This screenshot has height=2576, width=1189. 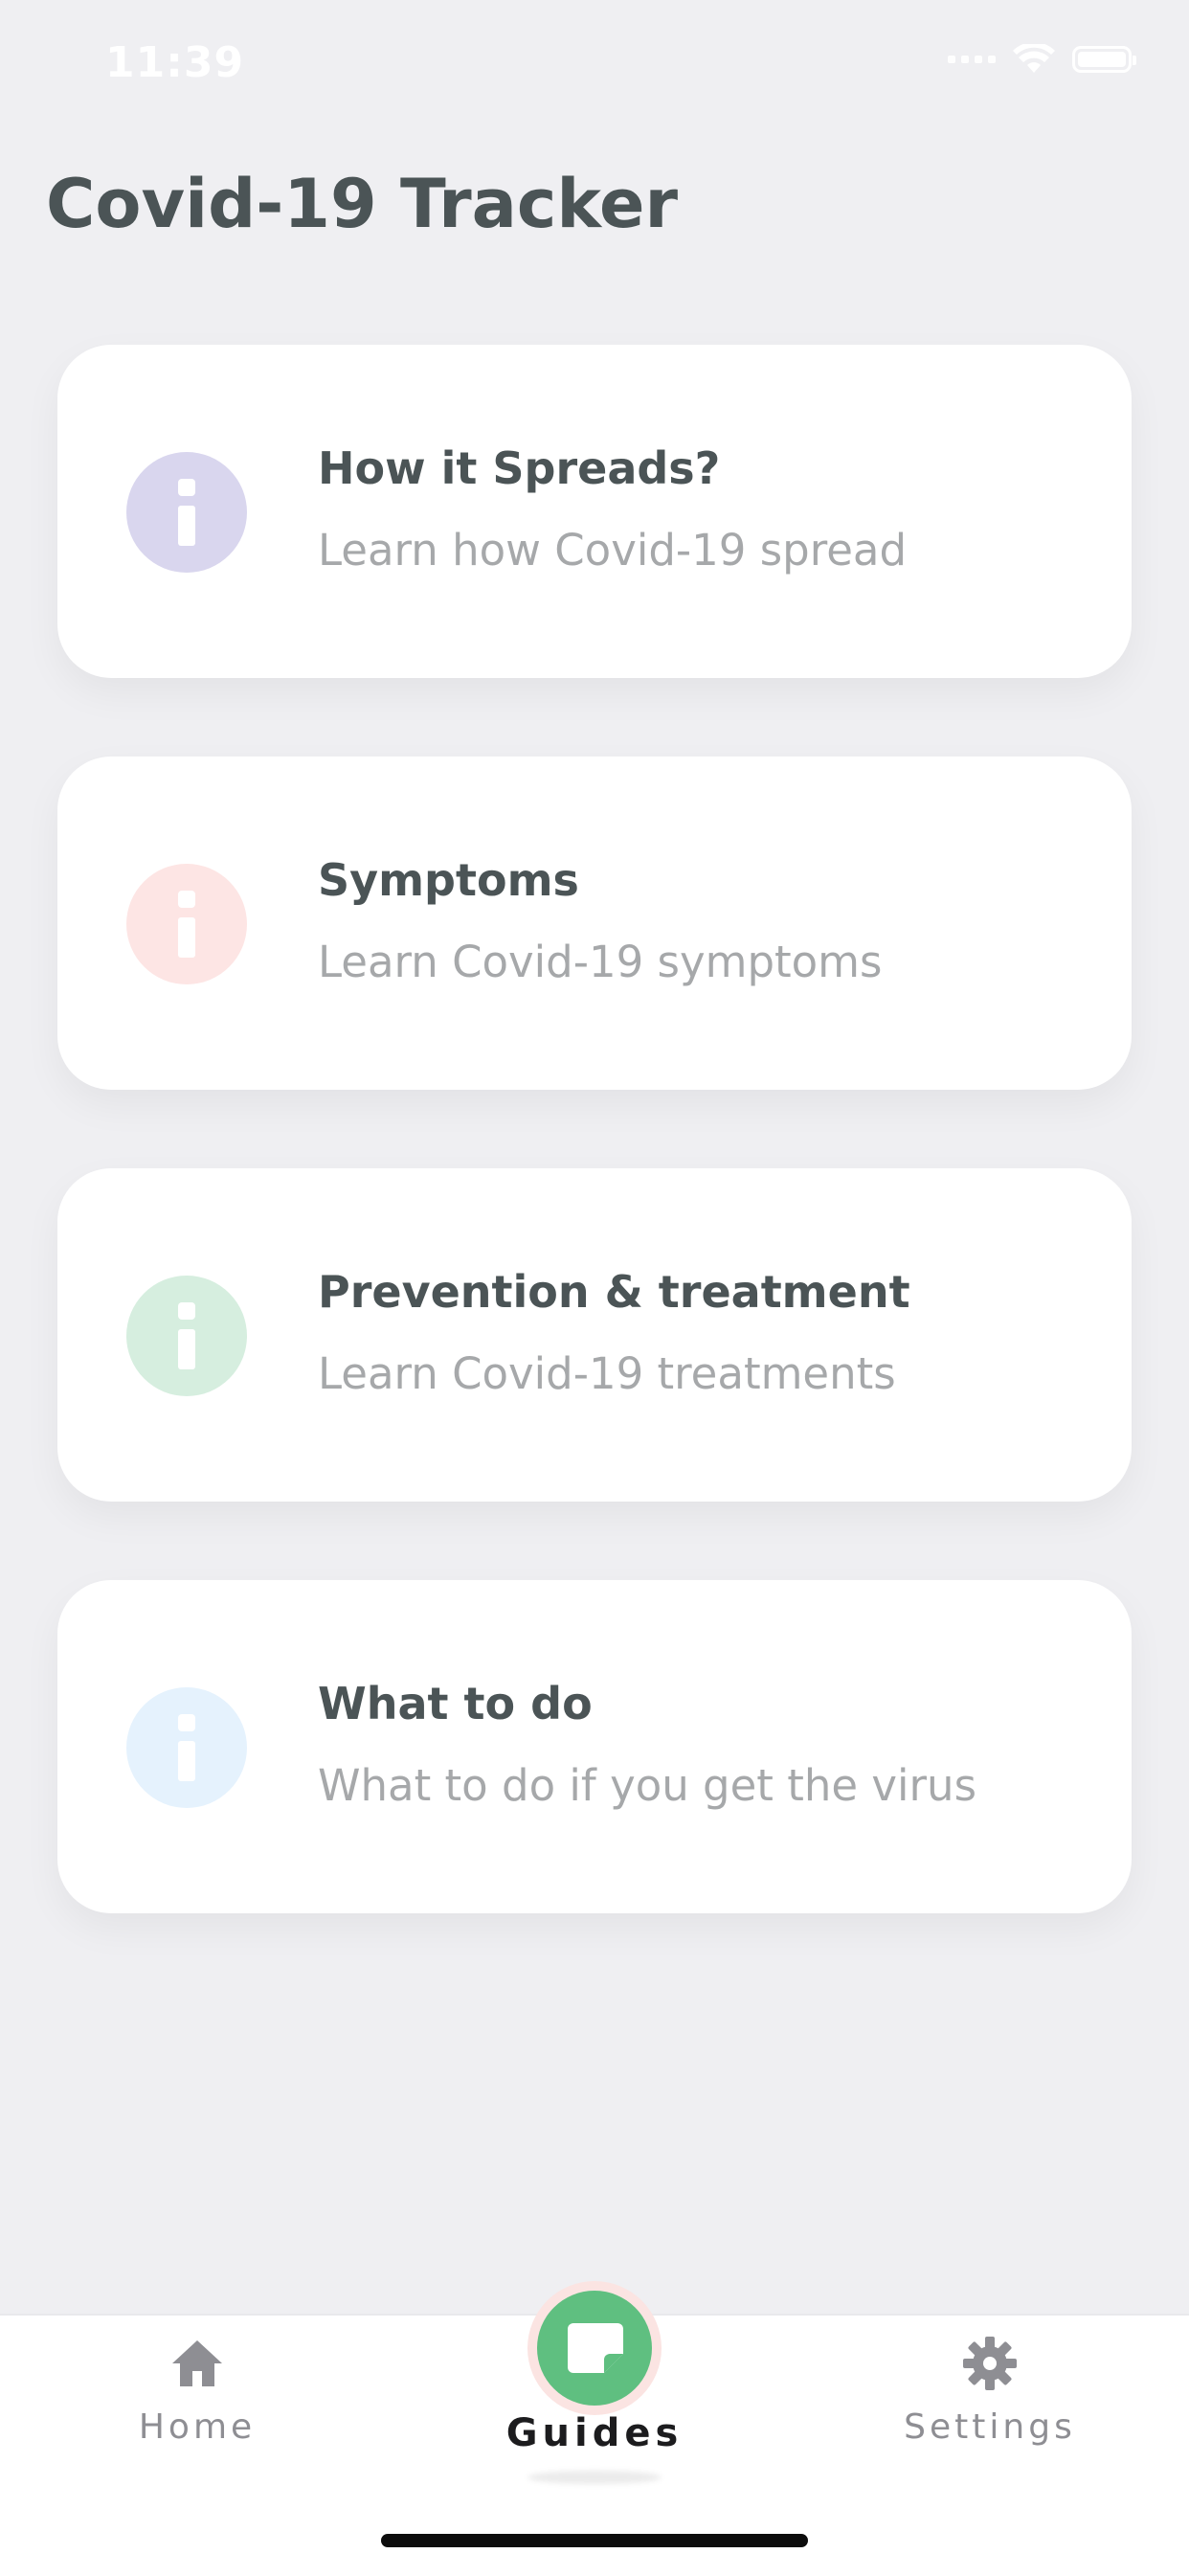 I want to click on note-icon, so click(x=595, y=2348).